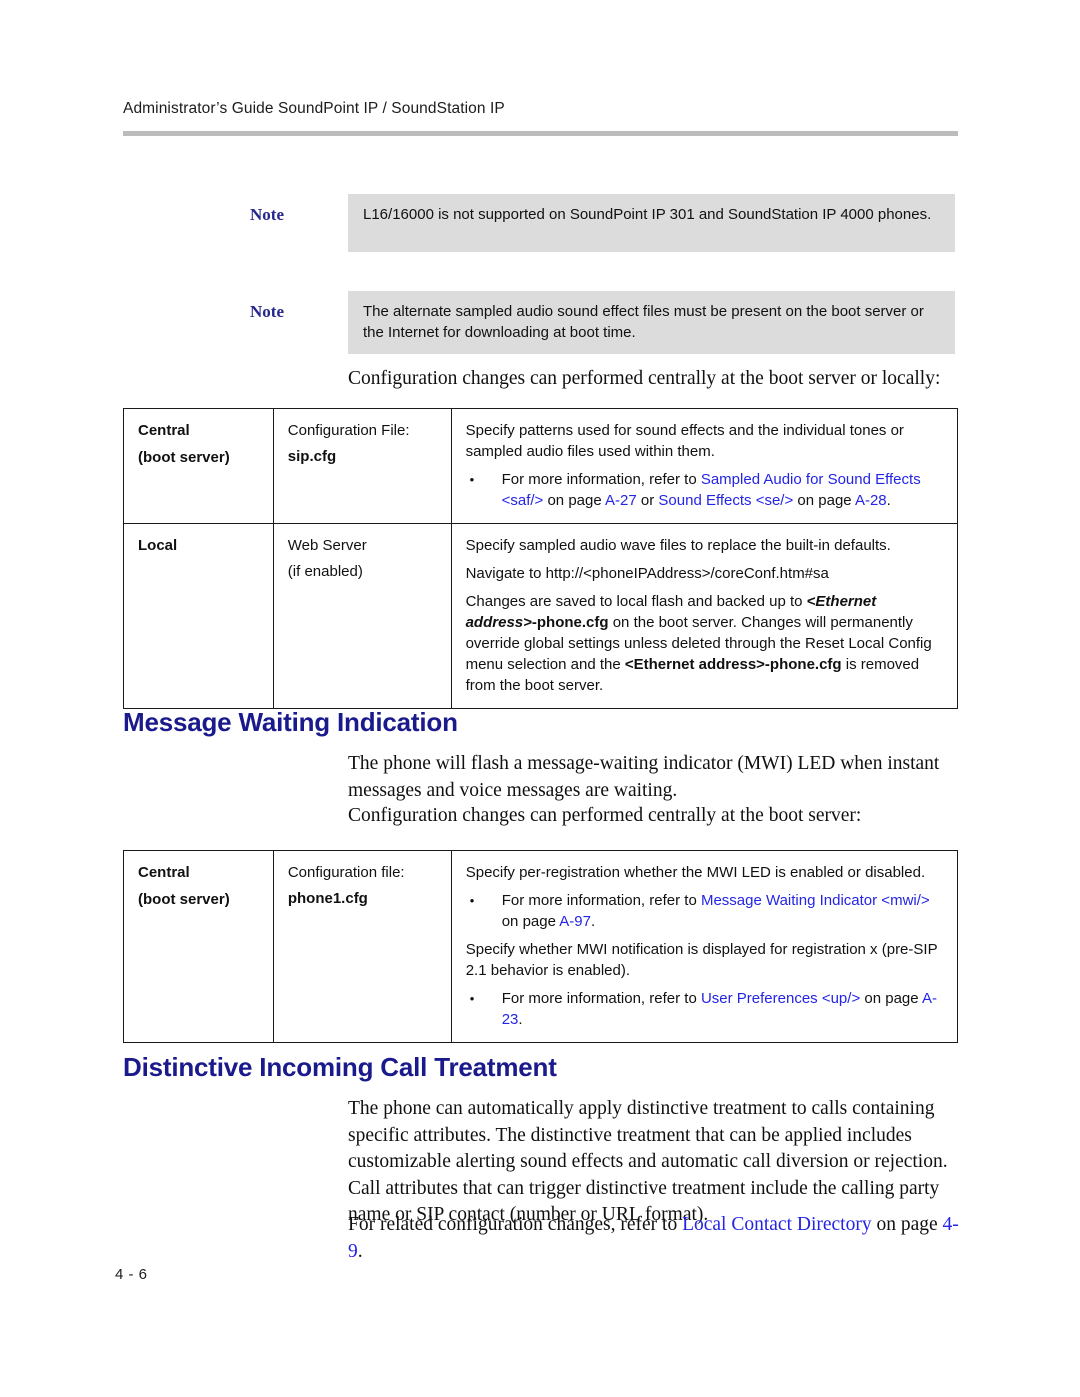  Describe the element at coordinates (340, 1067) in the screenshot. I see `page-heading-distinctive-incoming-call-treatment: Distinctive Incoming Call Treatment` at that location.